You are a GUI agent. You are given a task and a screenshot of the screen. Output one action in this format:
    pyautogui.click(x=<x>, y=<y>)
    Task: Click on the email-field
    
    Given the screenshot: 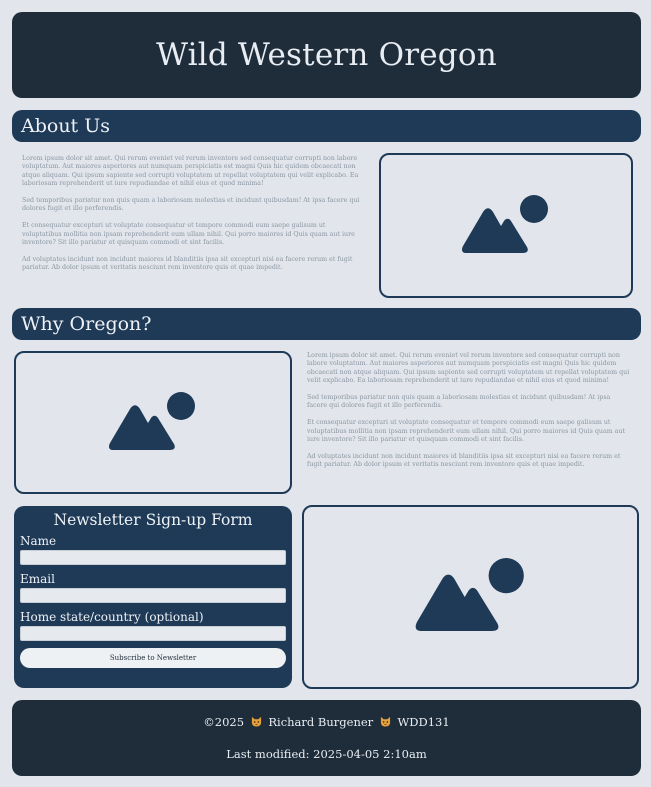 What is the action you would take?
    pyautogui.click(x=153, y=595)
    